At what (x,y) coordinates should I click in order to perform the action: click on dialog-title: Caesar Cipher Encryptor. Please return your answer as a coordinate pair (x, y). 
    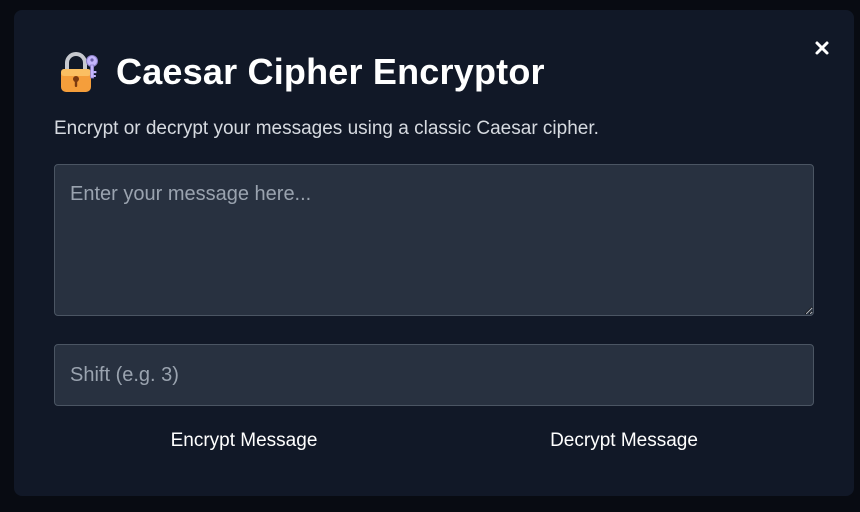
    Looking at the image, I should click on (330, 71).